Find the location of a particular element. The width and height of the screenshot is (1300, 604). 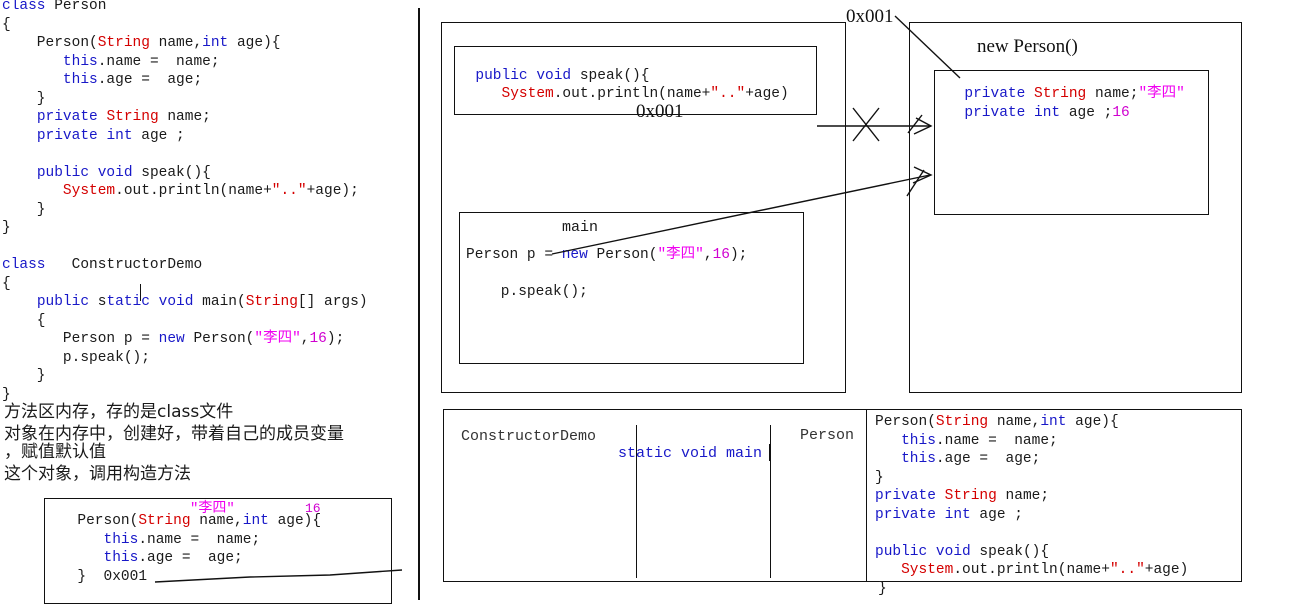

code-line: public void speak(){ is located at coordinates (185, 173).